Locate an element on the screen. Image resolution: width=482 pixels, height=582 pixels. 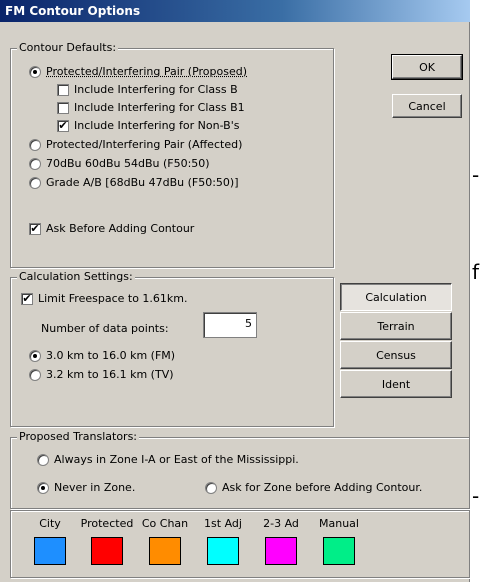
tab-calculation: Calculation is located at coordinates (396, 297).